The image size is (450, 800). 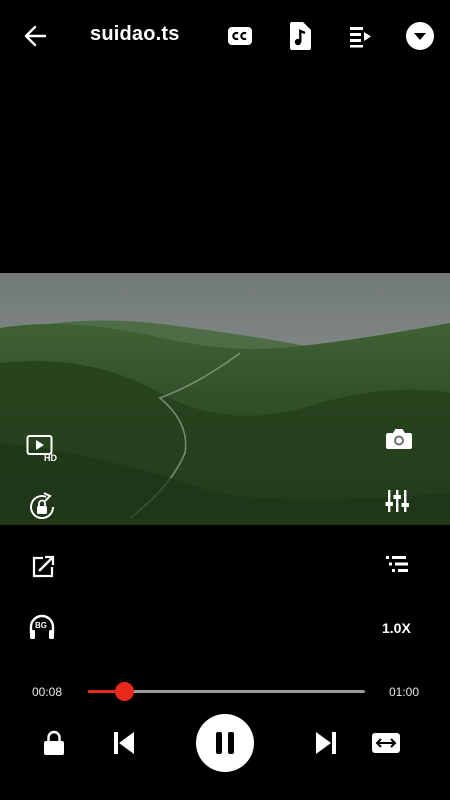 What do you see at coordinates (360, 36) in the screenshot?
I see `playlist-icon` at bounding box center [360, 36].